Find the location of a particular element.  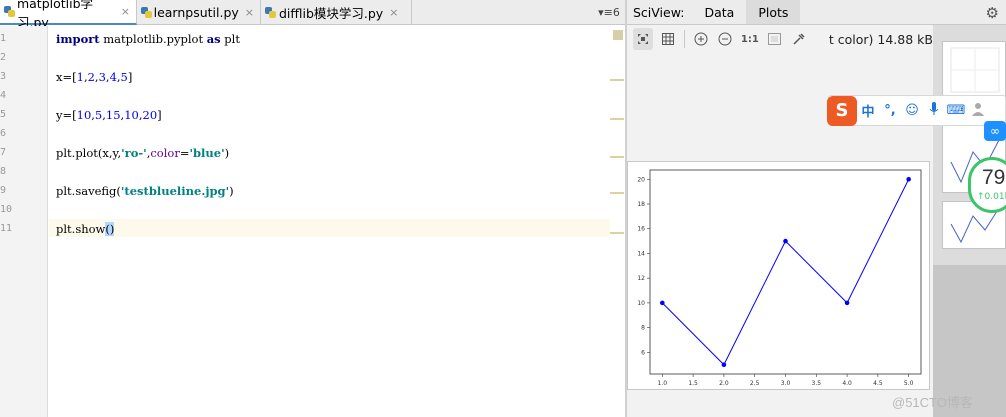

tab-learnpsutil: learnpsutil.py × is located at coordinates (199, 12).